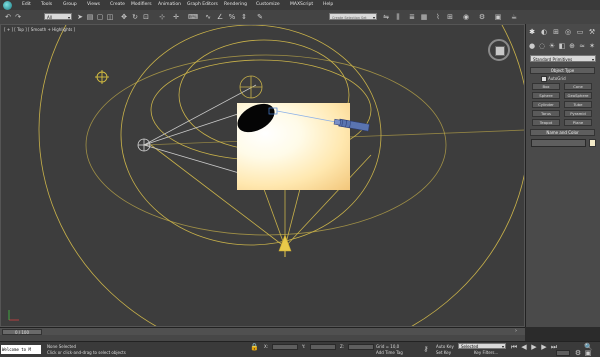 This screenshot has height=357, width=600. I want to click on play-icon: ▶, so click(534, 347).